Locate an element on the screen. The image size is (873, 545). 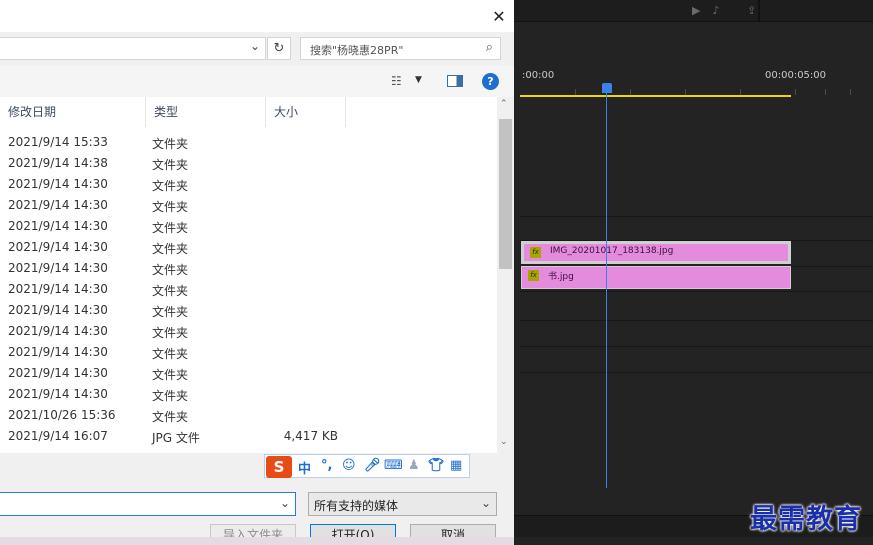
playhead-line is located at coordinates (606, 289).